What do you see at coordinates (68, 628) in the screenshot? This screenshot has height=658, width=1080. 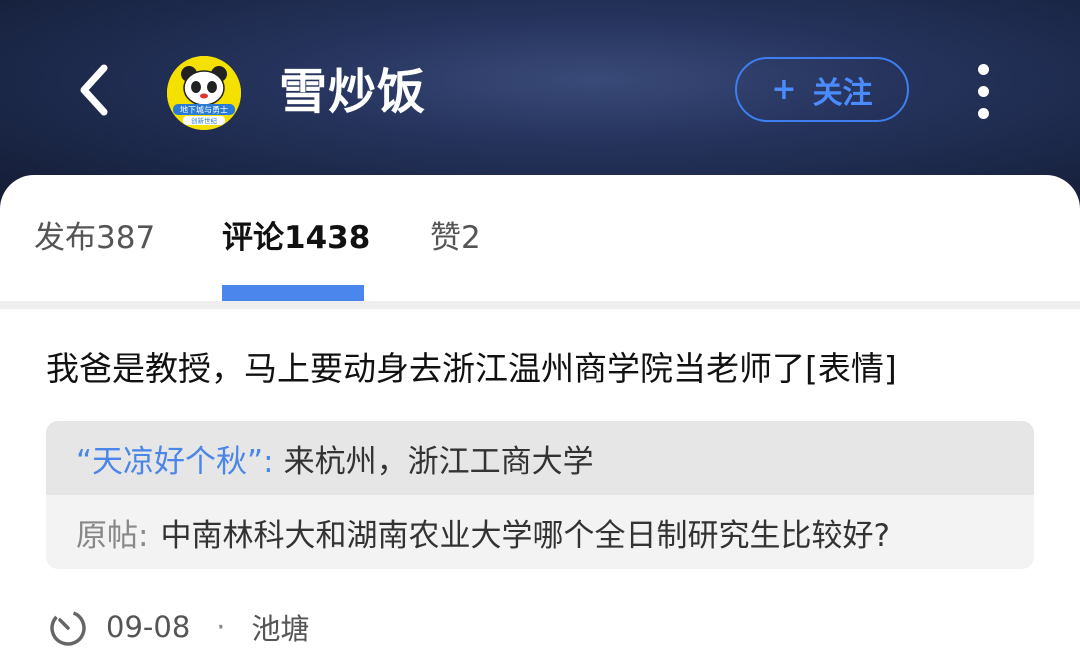 I see `clock-icon` at bounding box center [68, 628].